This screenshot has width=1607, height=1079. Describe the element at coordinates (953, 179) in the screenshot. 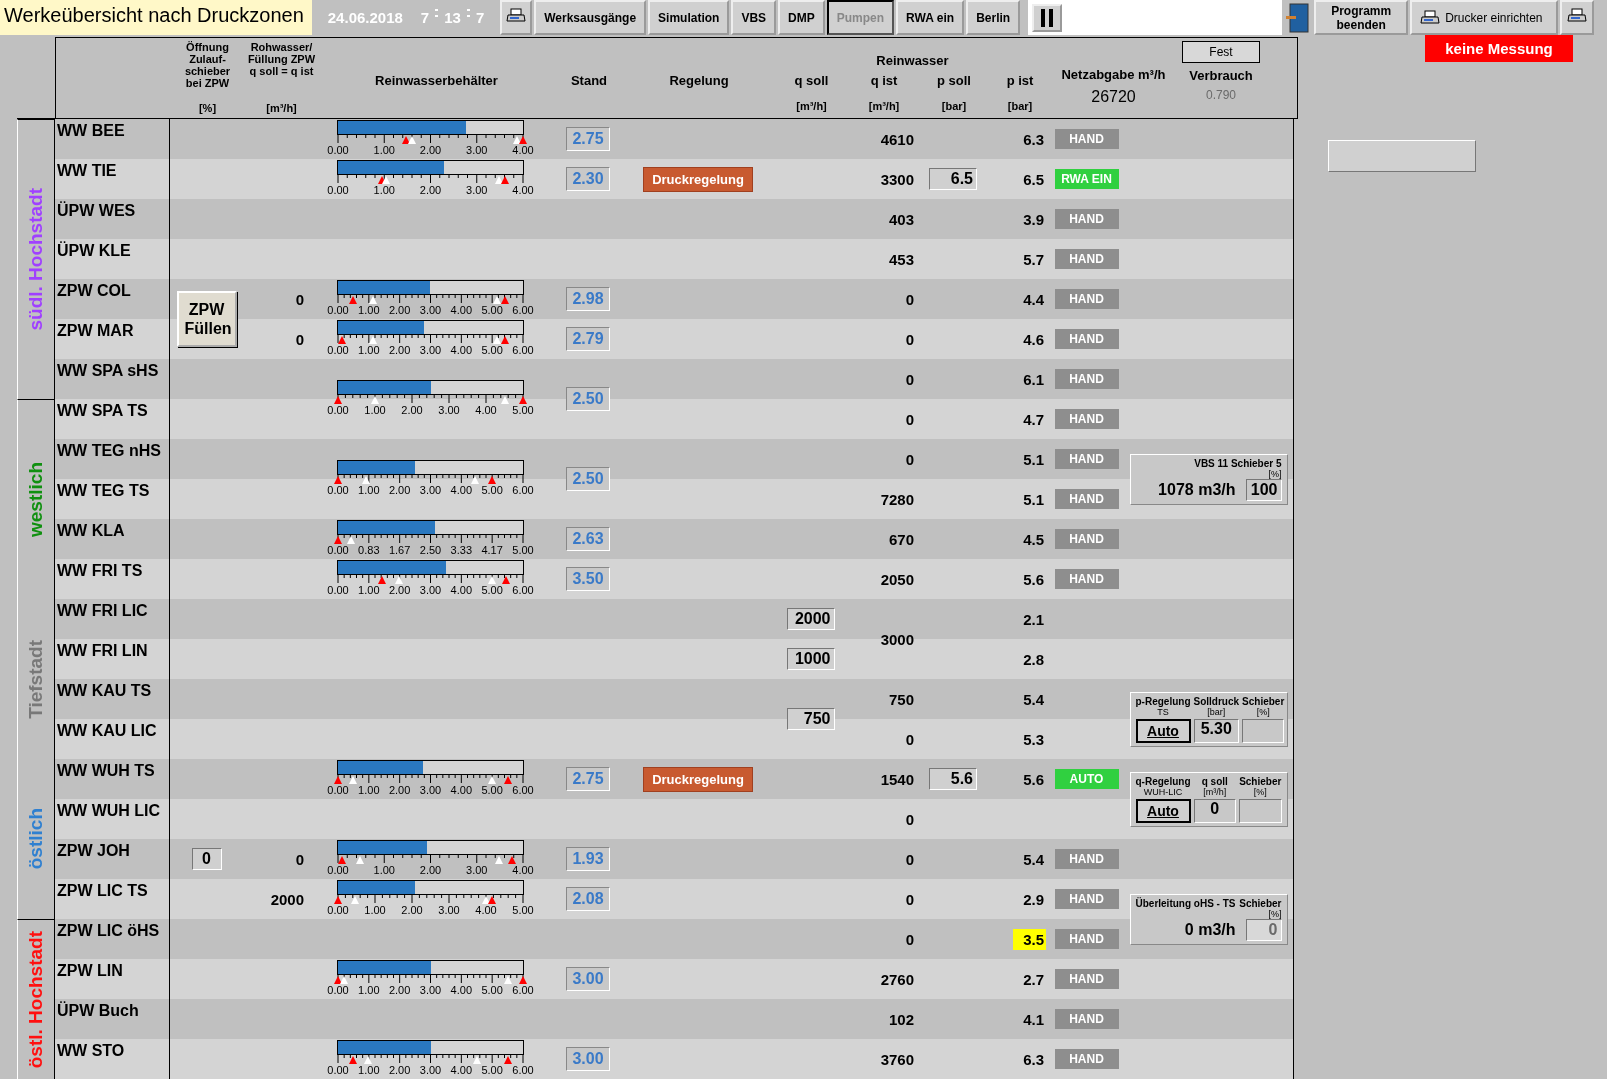

I see `input-field: 6.5` at that location.